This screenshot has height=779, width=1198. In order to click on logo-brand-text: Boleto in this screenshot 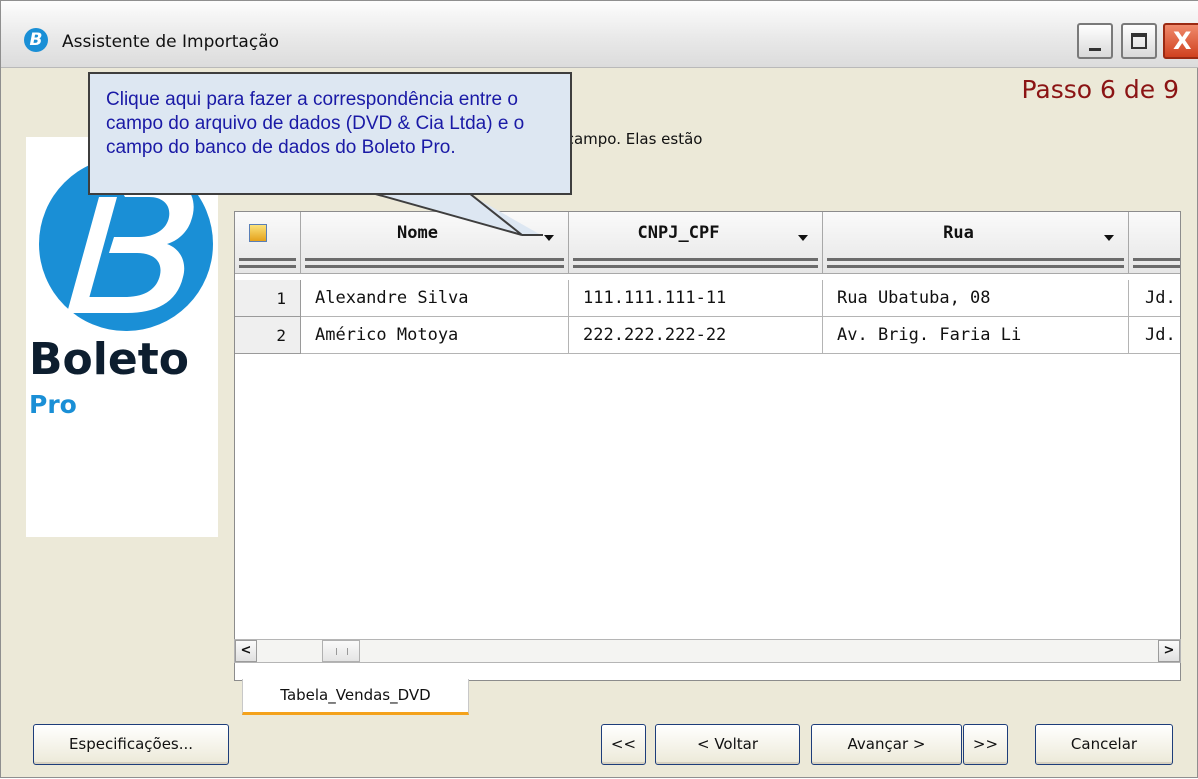, I will do `click(109, 359)`.